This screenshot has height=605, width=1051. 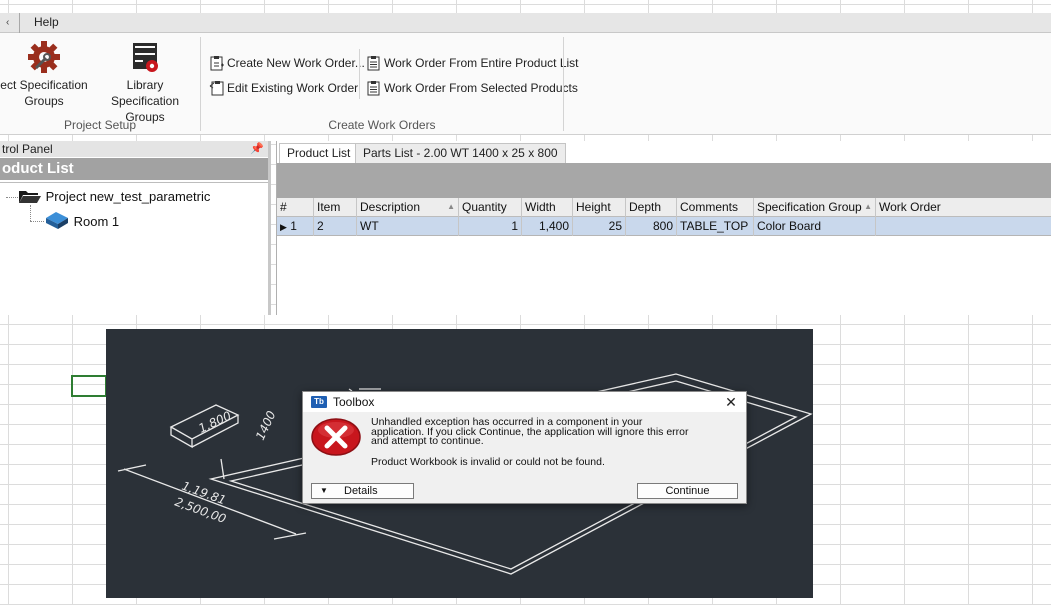 I want to click on row-selector-arrow-icon: ▶, so click(x=283, y=227).